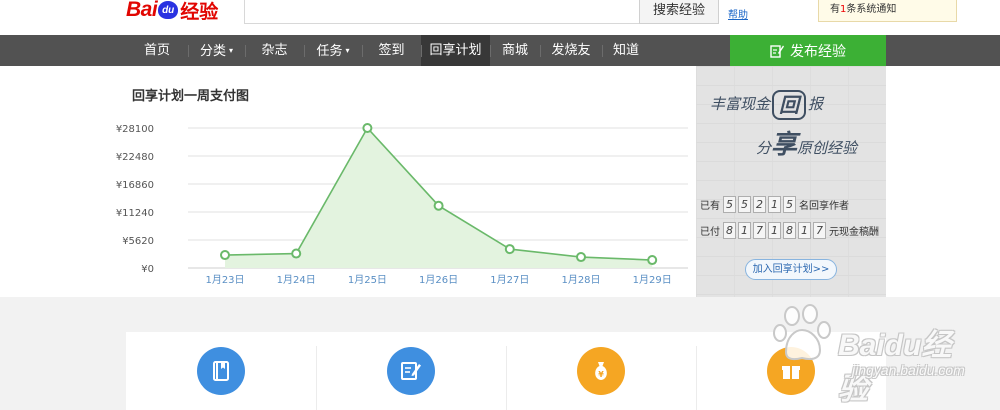 The image size is (1000, 410). What do you see at coordinates (509, 280) in the screenshot?
I see `x-tick-label: 1月27日` at bounding box center [509, 280].